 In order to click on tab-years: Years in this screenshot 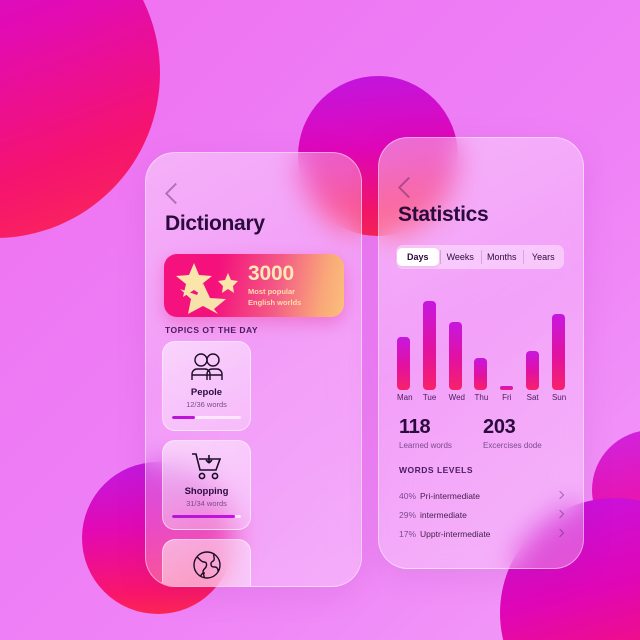, I will do `click(543, 257)`.